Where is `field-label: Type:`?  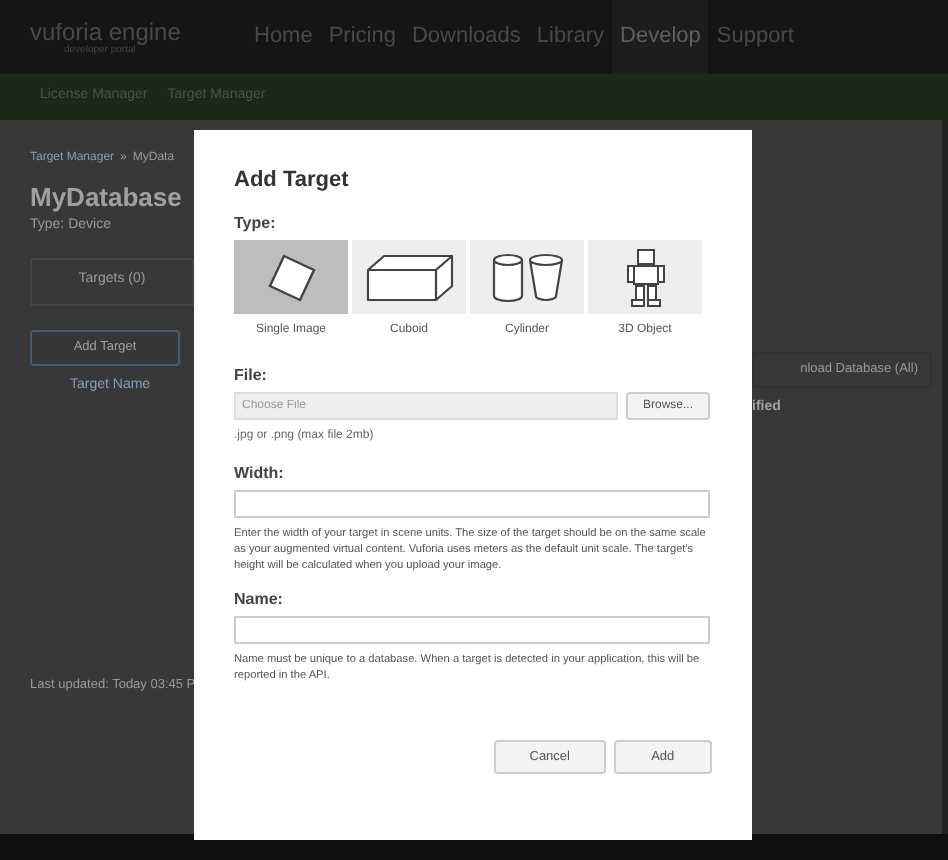 field-label: Type: is located at coordinates (256, 224).